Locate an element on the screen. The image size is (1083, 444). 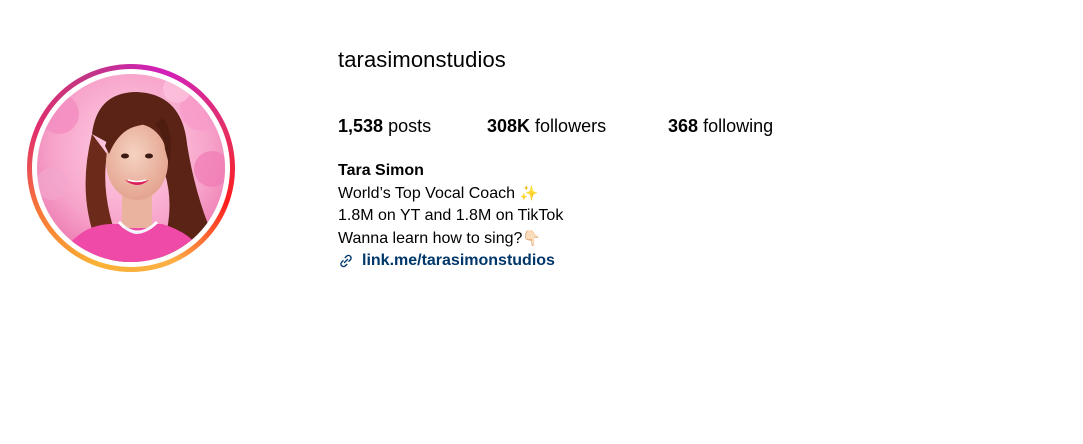
link-icon is located at coordinates (346, 261).